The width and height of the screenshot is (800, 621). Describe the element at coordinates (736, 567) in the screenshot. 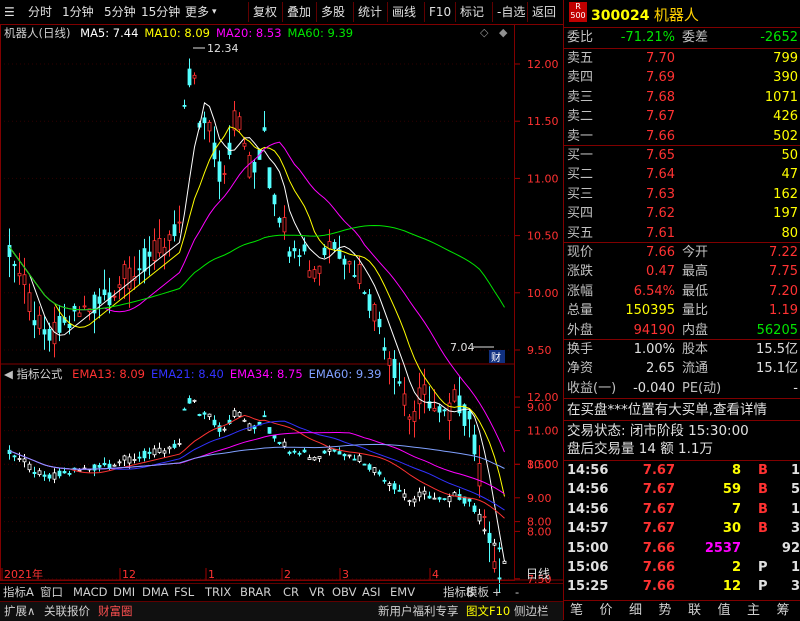

I see `tick-volume: 2` at that location.